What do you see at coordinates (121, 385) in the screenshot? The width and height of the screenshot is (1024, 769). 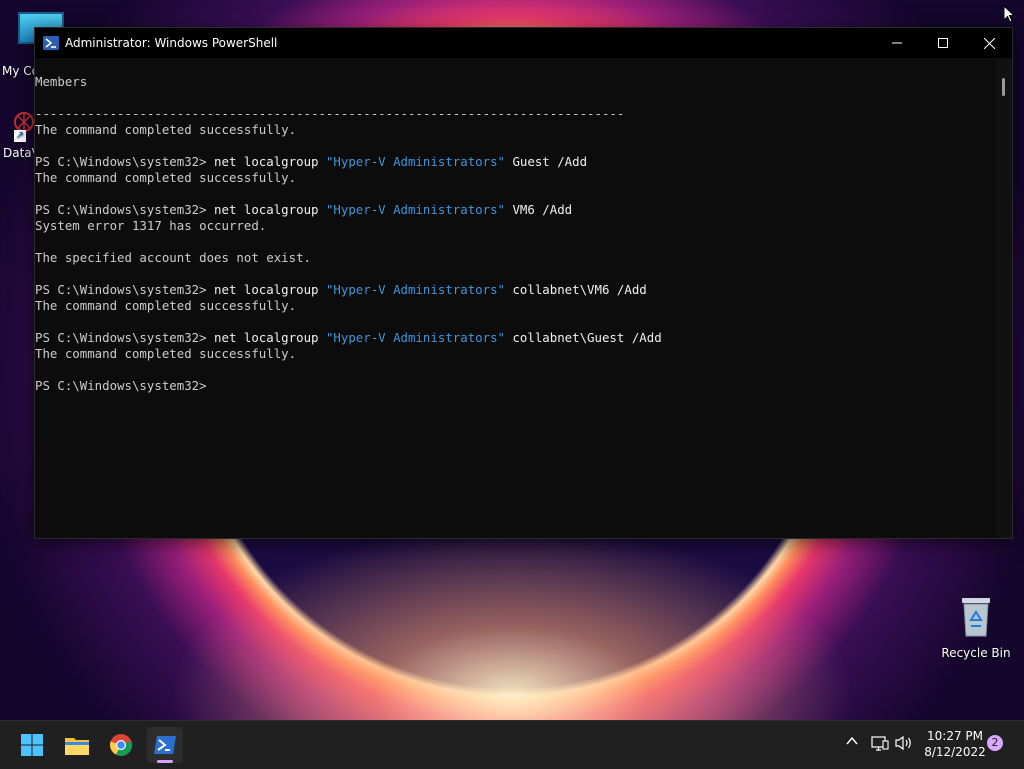 I see `console-output-line: PS C:\Windows\system32>` at bounding box center [121, 385].